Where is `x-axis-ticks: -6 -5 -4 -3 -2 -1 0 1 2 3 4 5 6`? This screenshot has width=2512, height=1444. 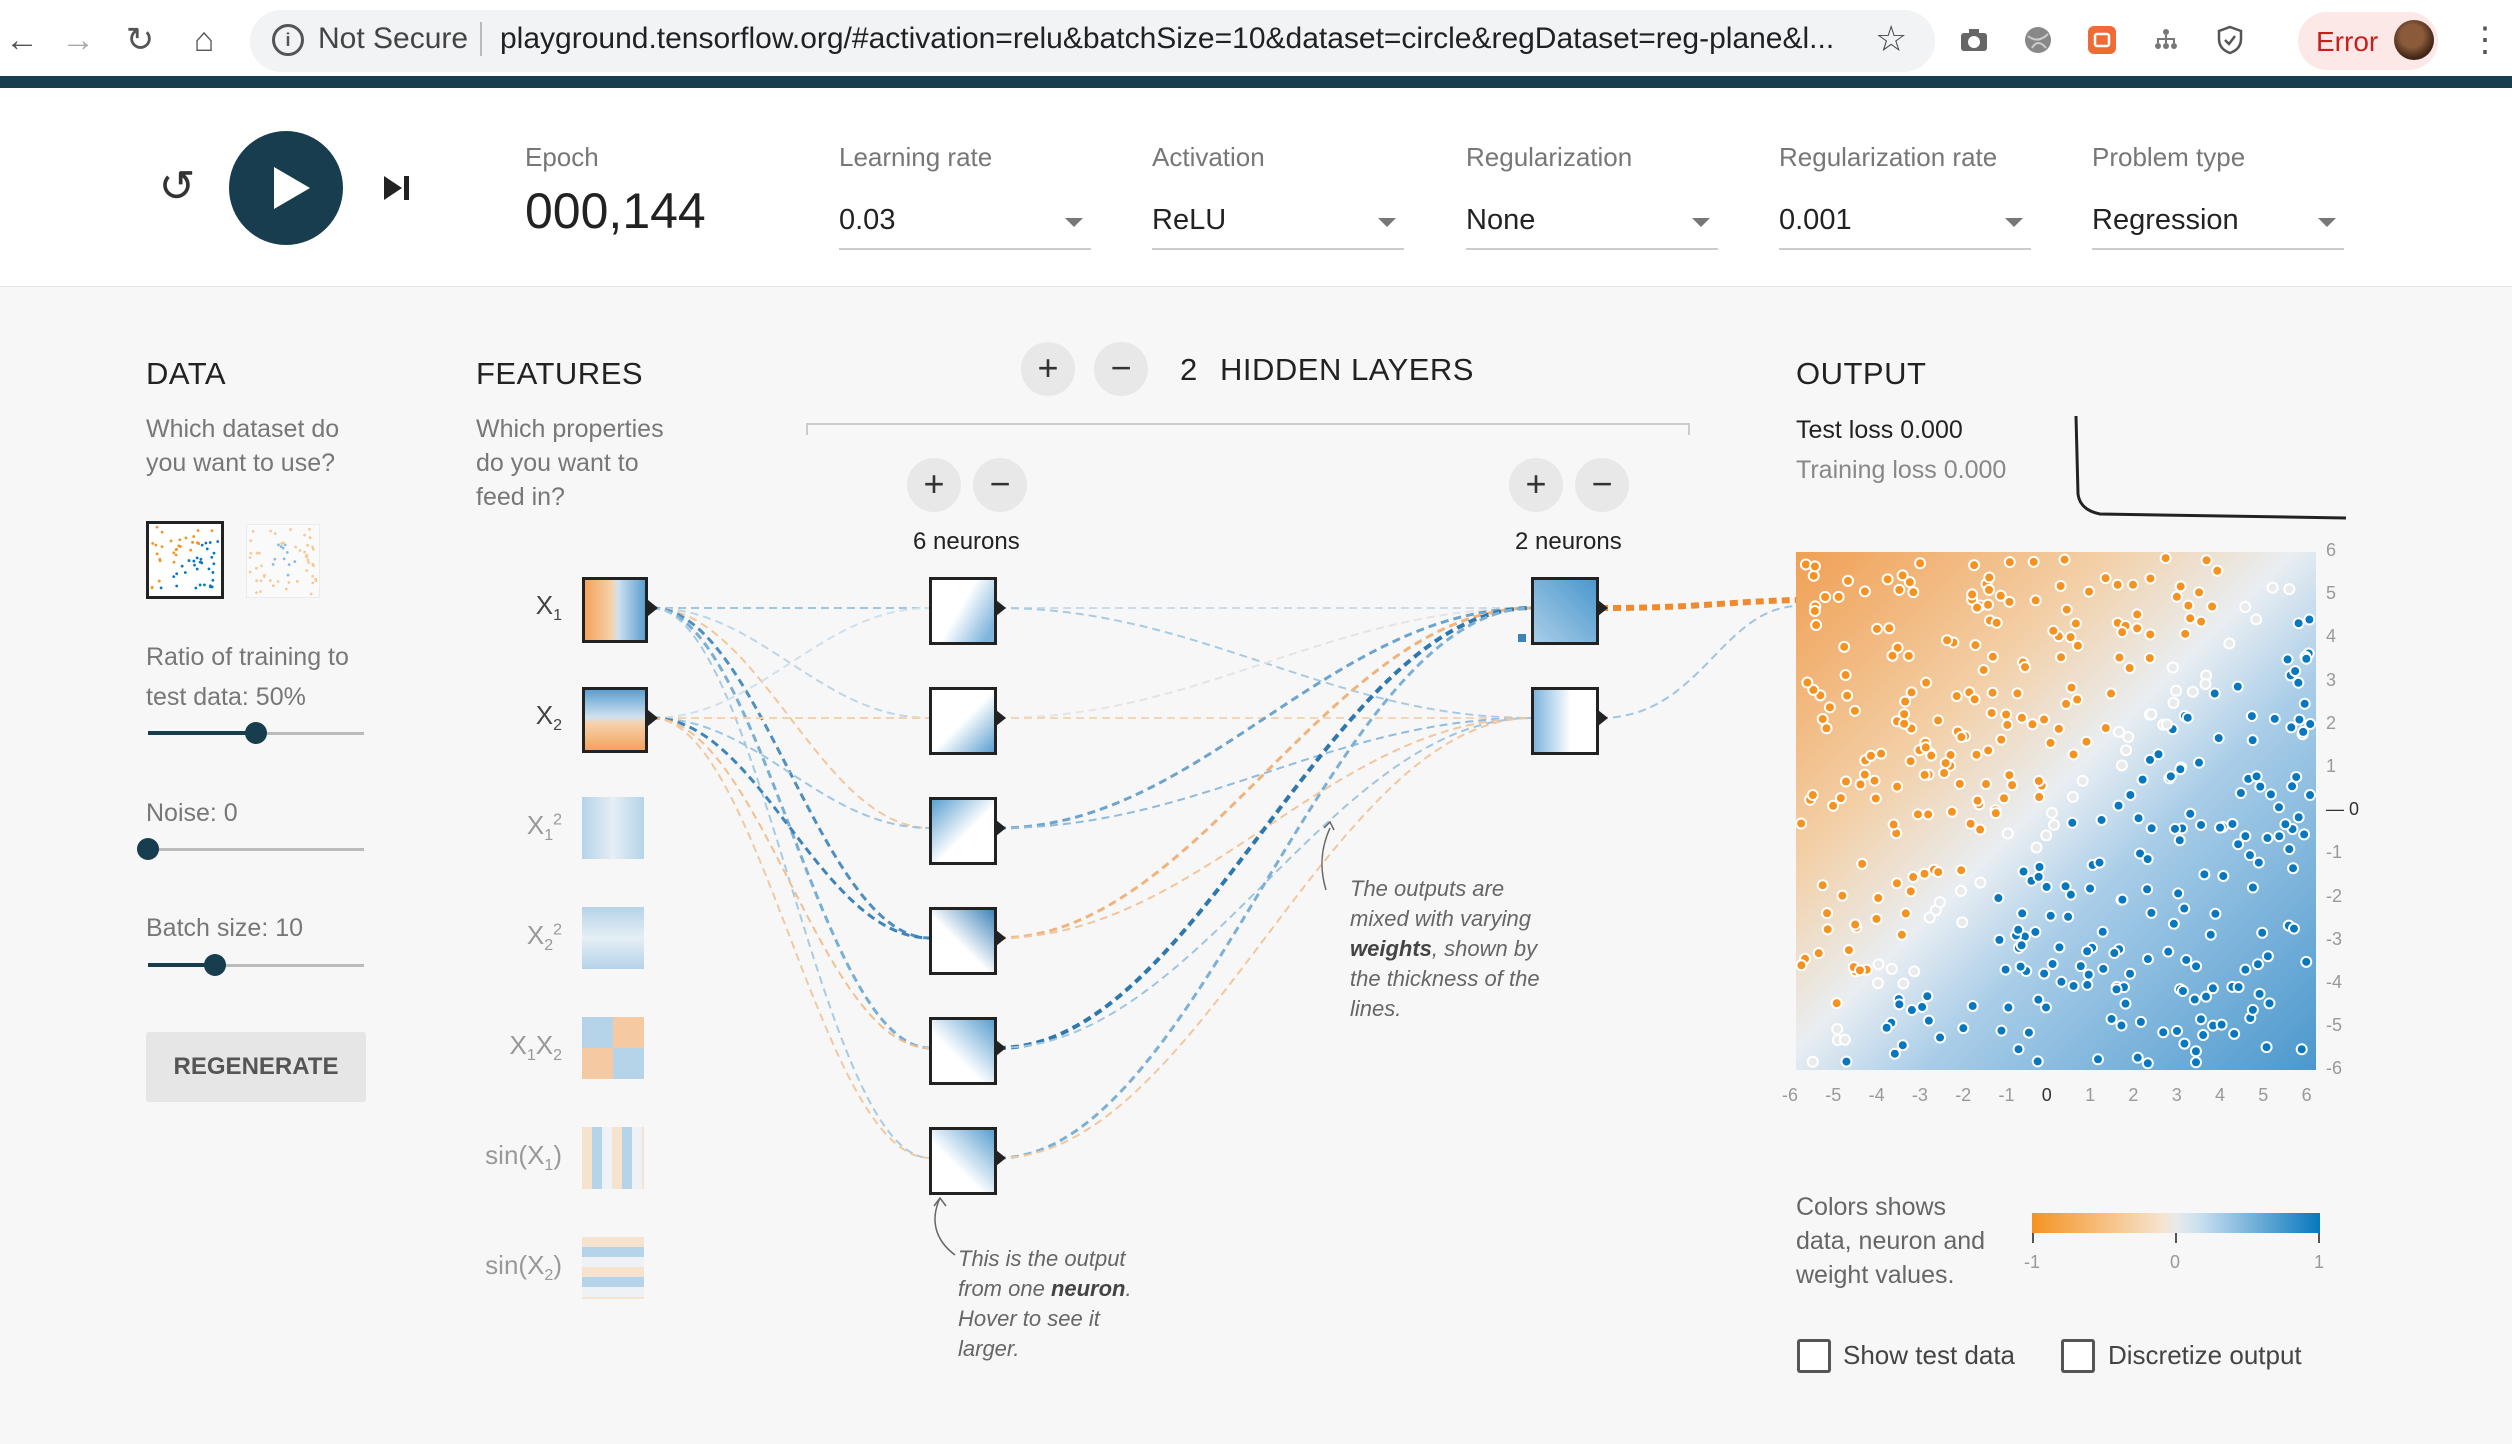
x-axis-ticks: -6 -5 -4 -3 -2 -1 0 1 2 3 4 5 6 is located at coordinates (2056, 1100).